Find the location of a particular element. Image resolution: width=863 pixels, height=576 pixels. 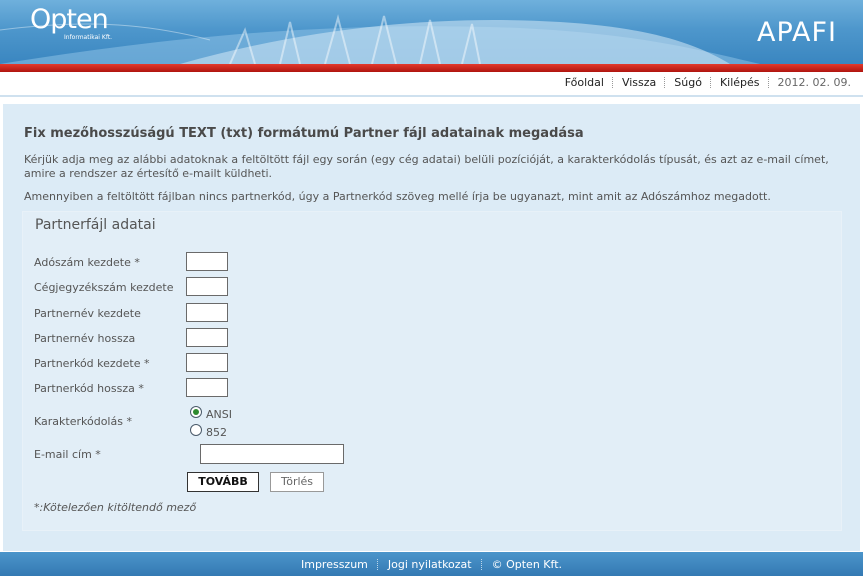

reg-start-input is located at coordinates (207, 286).